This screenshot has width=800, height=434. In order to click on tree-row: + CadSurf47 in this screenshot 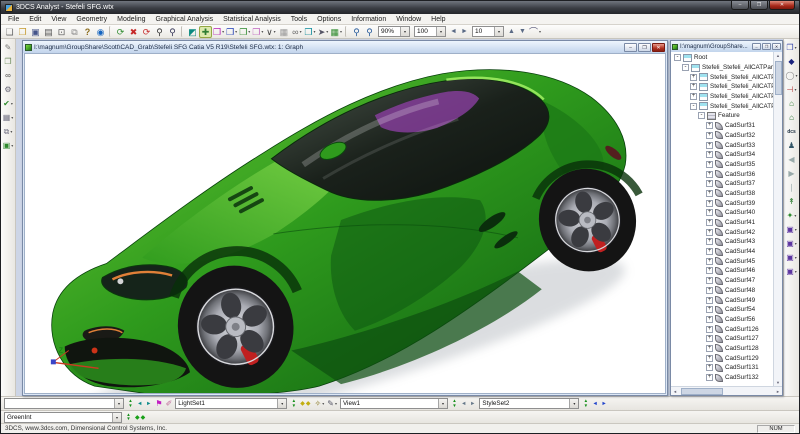, I will do `click(722, 281)`.